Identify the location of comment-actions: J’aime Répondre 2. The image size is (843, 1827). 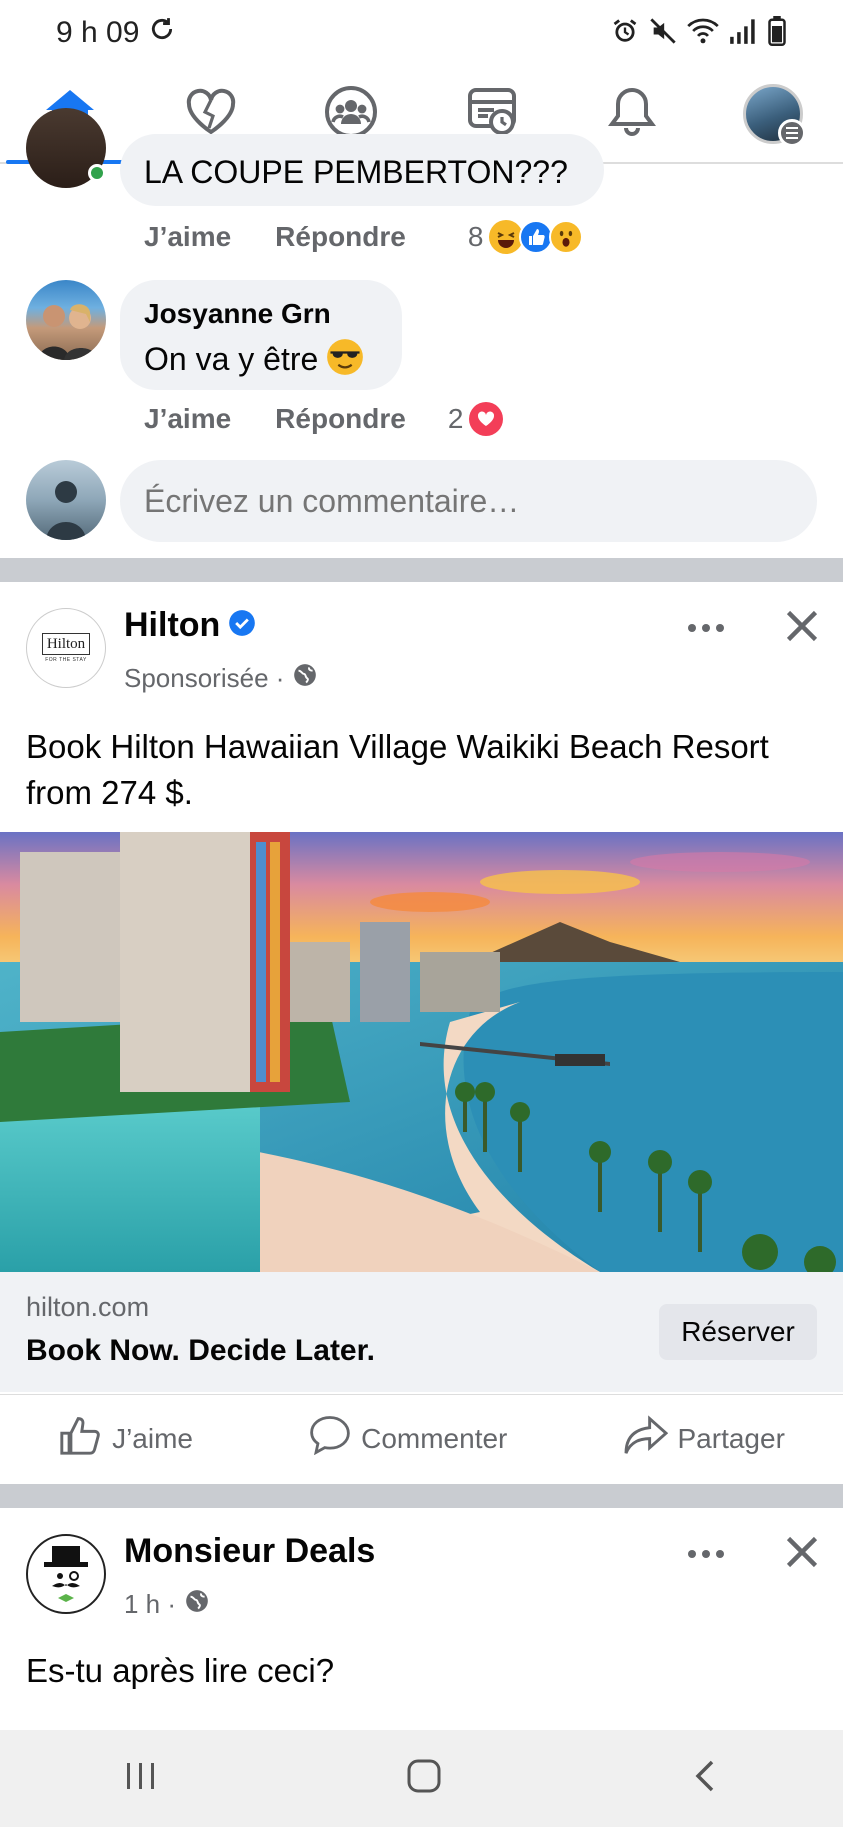
(324, 419).